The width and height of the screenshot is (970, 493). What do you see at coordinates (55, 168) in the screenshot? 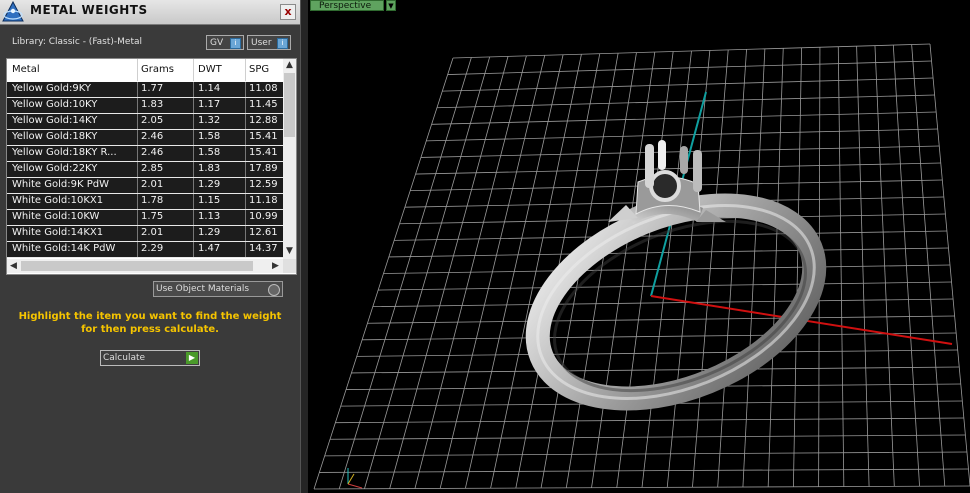
I see `cell-metal: Yellow Gold:22KY` at bounding box center [55, 168].